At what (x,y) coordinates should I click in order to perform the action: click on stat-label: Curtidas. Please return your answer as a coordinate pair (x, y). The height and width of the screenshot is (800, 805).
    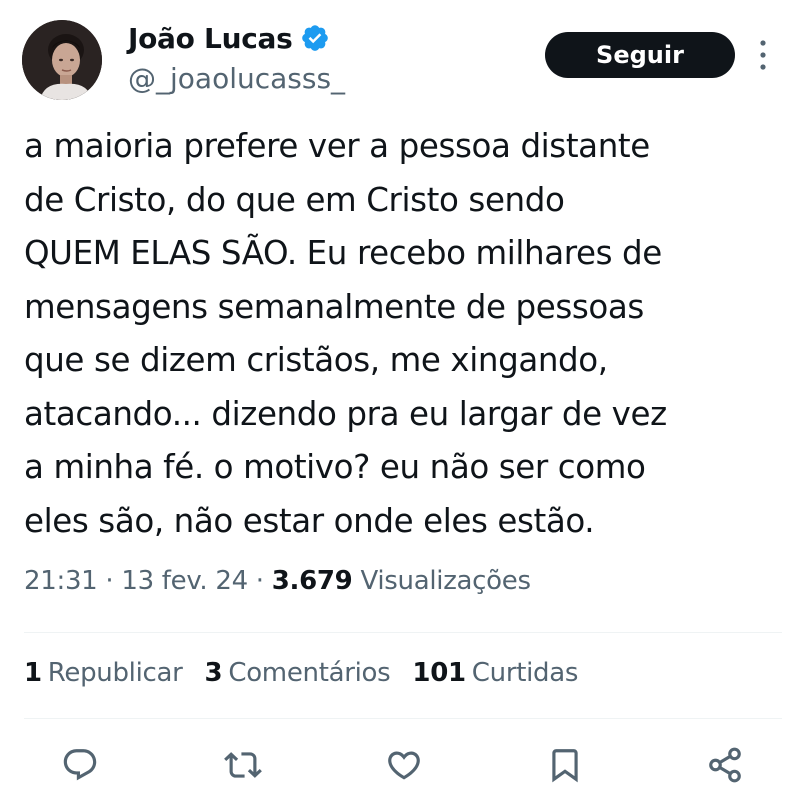
    Looking at the image, I should click on (525, 673).